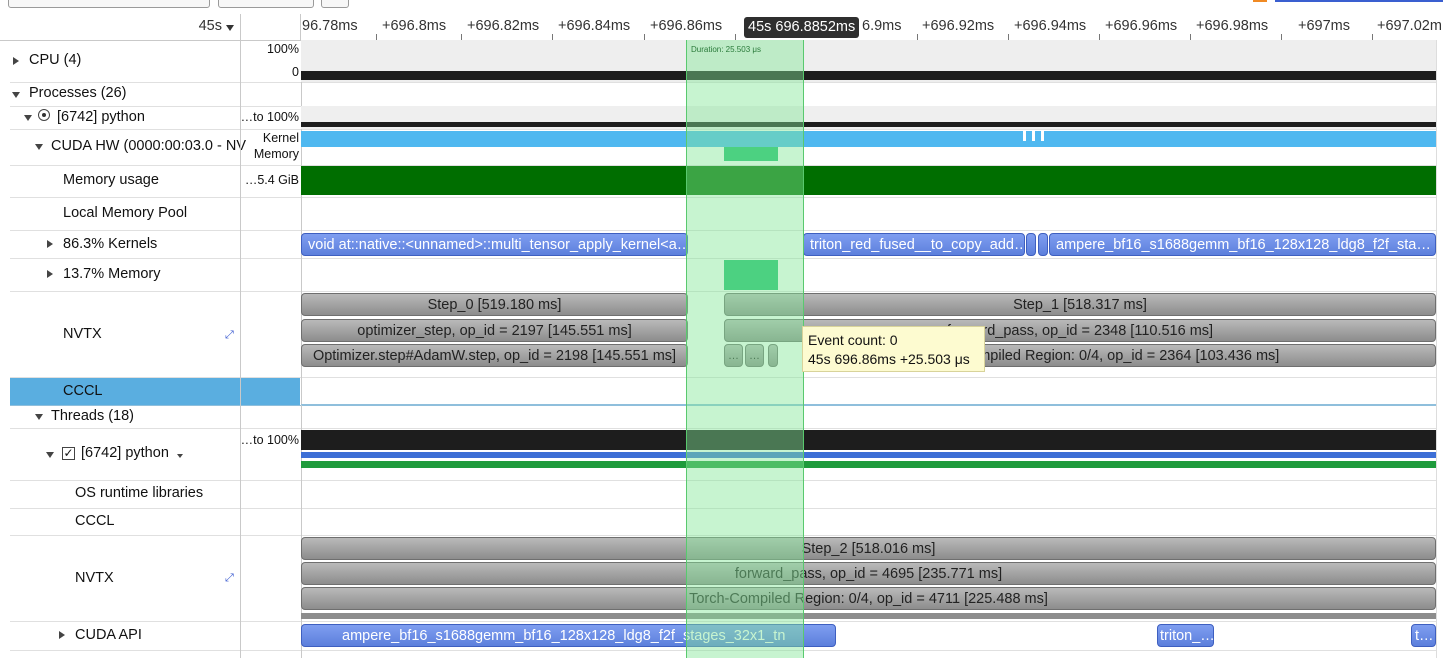  What do you see at coordinates (276, 154) in the screenshot?
I see `cuda-hw-memory-label: Memory` at bounding box center [276, 154].